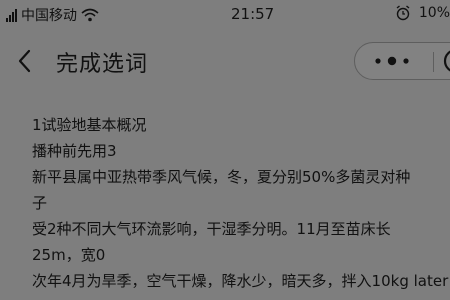 Image resolution: width=450 pixels, height=300 pixels. What do you see at coordinates (225, 14) in the screenshot?
I see `status-bar: 中国移动 21:57 10%` at bounding box center [225, 14].